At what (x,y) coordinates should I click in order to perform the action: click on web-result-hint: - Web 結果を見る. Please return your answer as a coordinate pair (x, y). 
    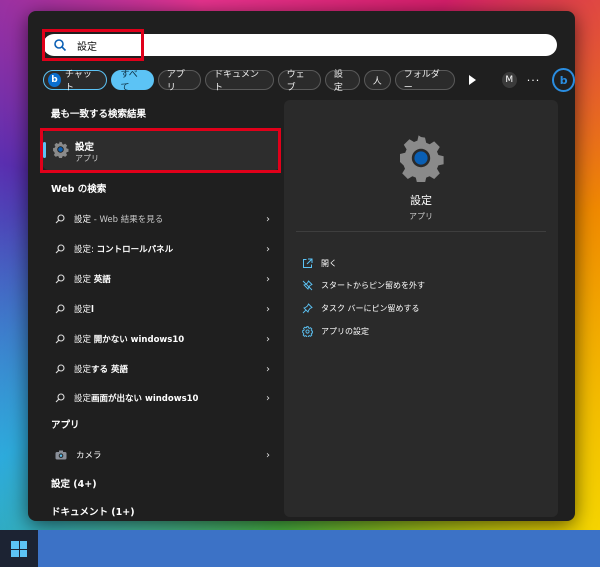
    Looking at the image, I should click on (127, 220).